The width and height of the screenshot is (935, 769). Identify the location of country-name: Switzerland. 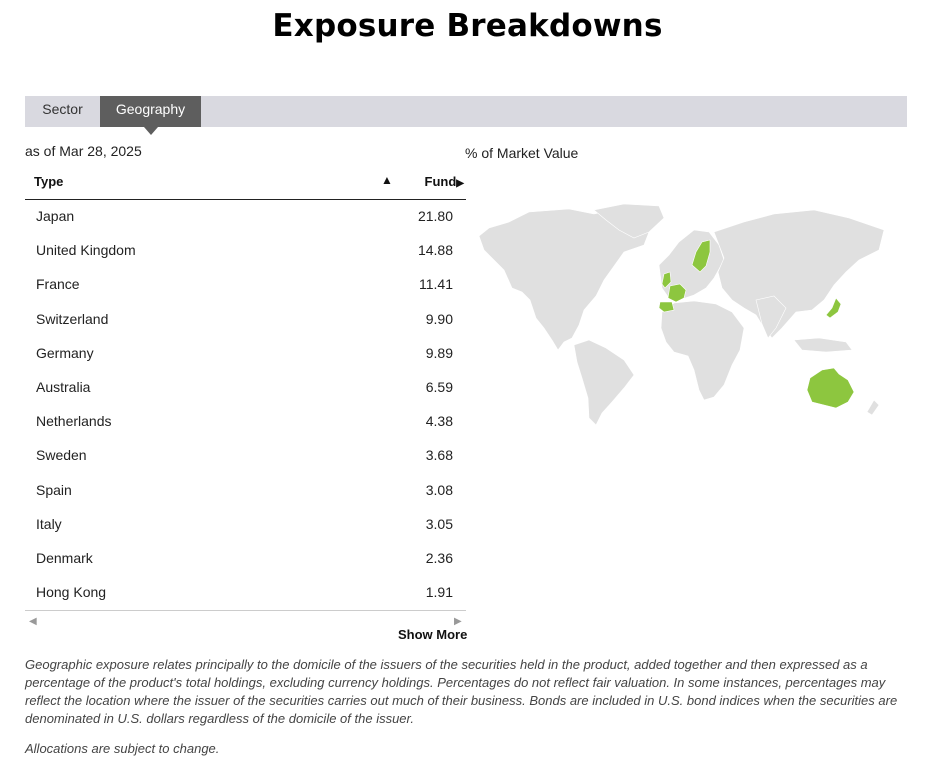
(72, 318).